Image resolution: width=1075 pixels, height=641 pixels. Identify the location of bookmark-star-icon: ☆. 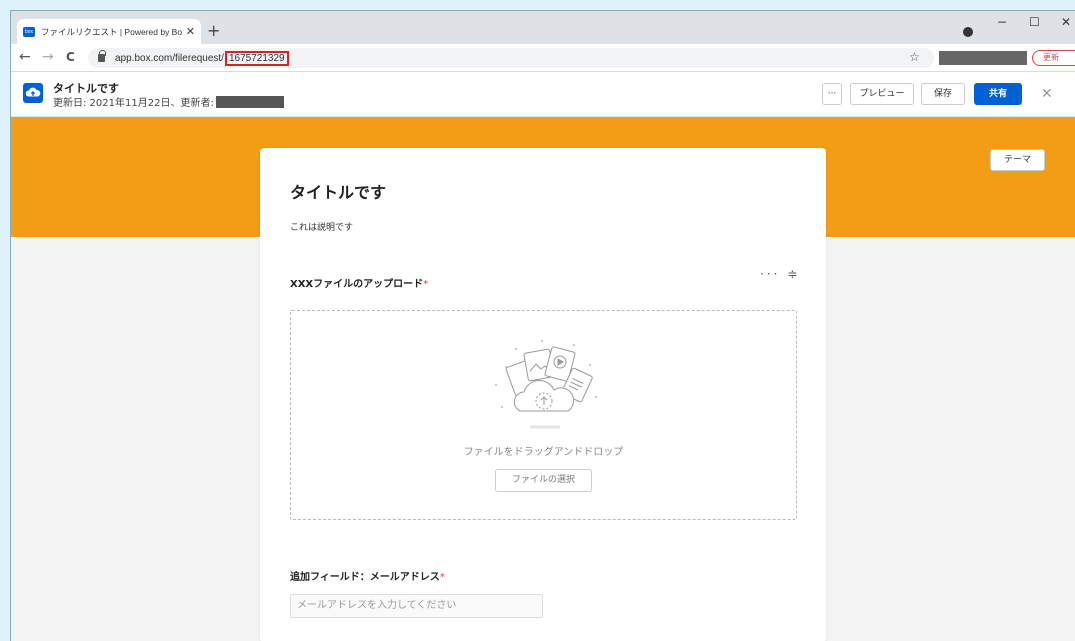
(914, 57).